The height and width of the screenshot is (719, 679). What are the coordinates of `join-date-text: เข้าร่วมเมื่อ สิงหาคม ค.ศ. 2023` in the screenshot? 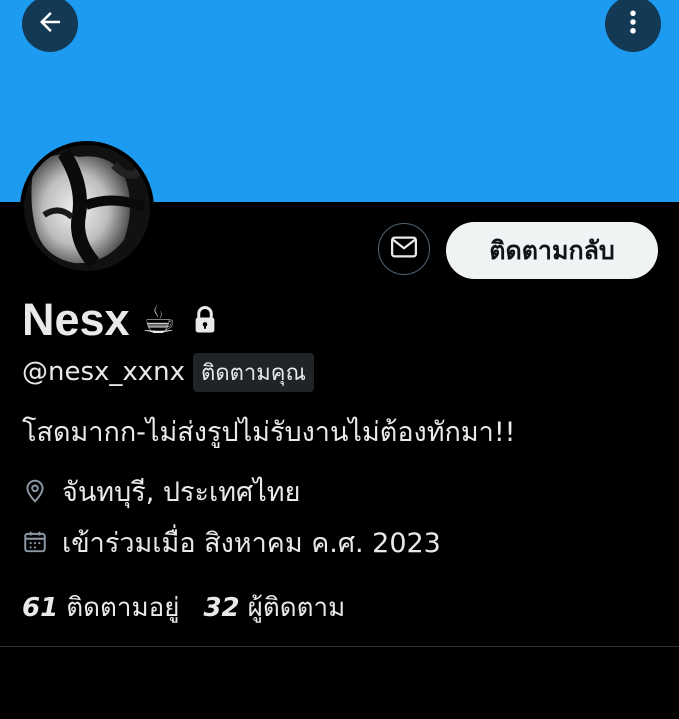 It's located at (251, 543).